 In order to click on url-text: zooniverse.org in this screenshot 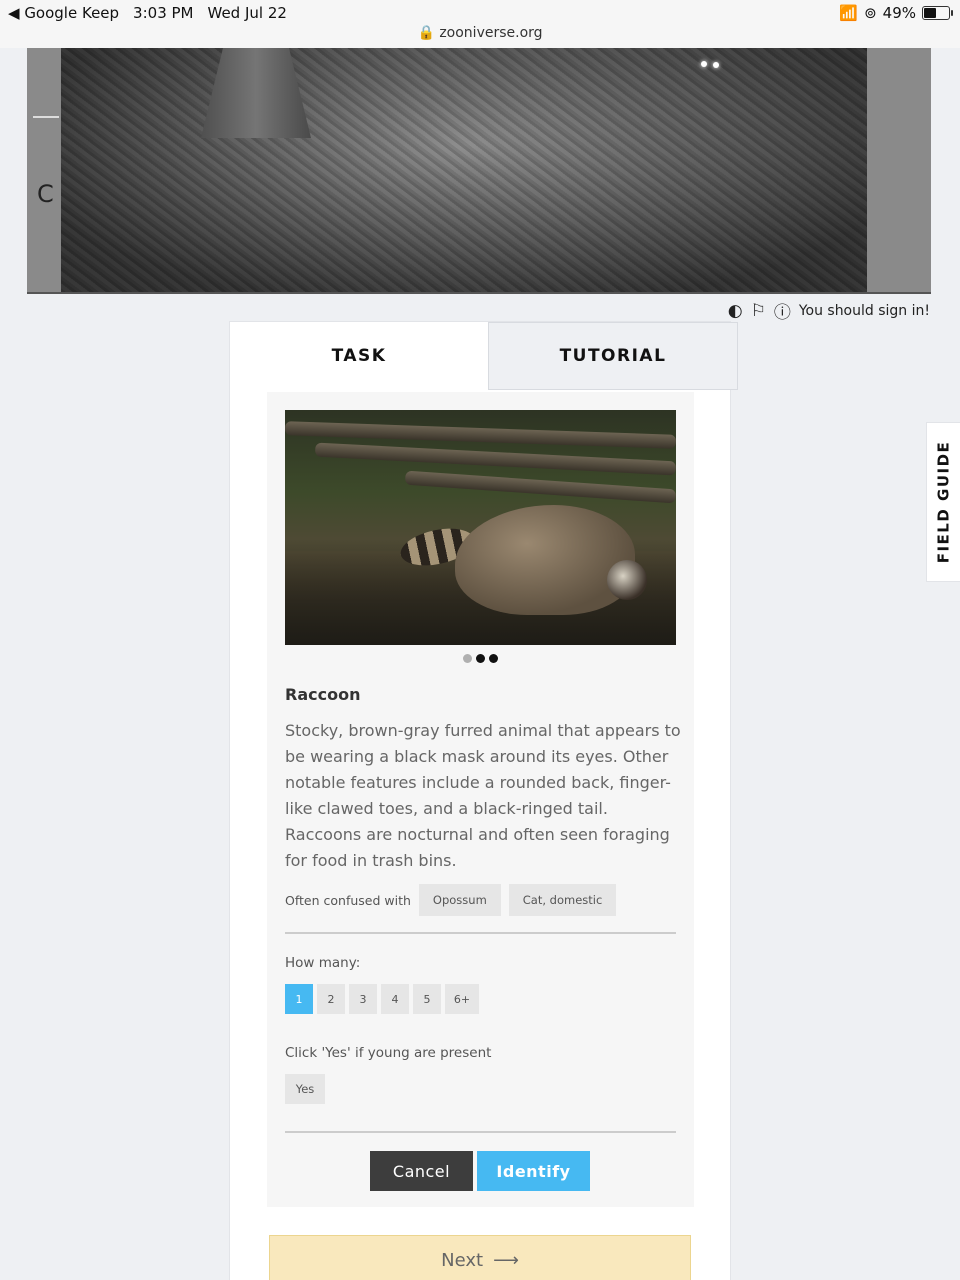, I will do `click(491, 33)`.